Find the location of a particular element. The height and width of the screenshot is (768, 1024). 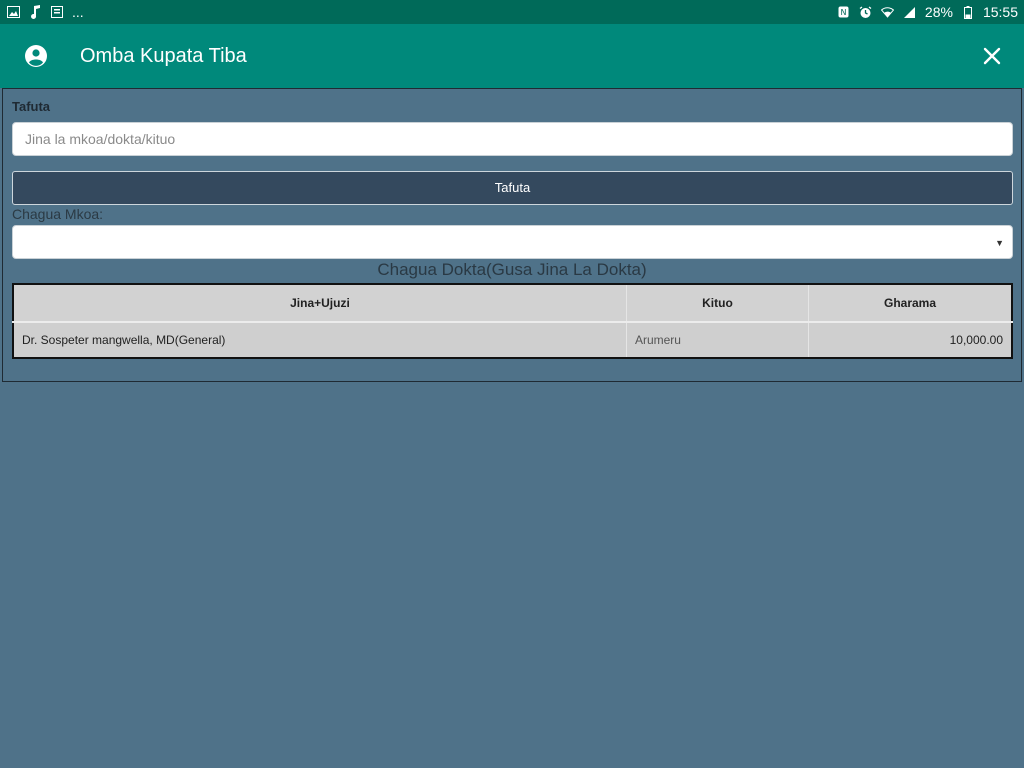

account-circle-icon is located at coordinates (36, 56).